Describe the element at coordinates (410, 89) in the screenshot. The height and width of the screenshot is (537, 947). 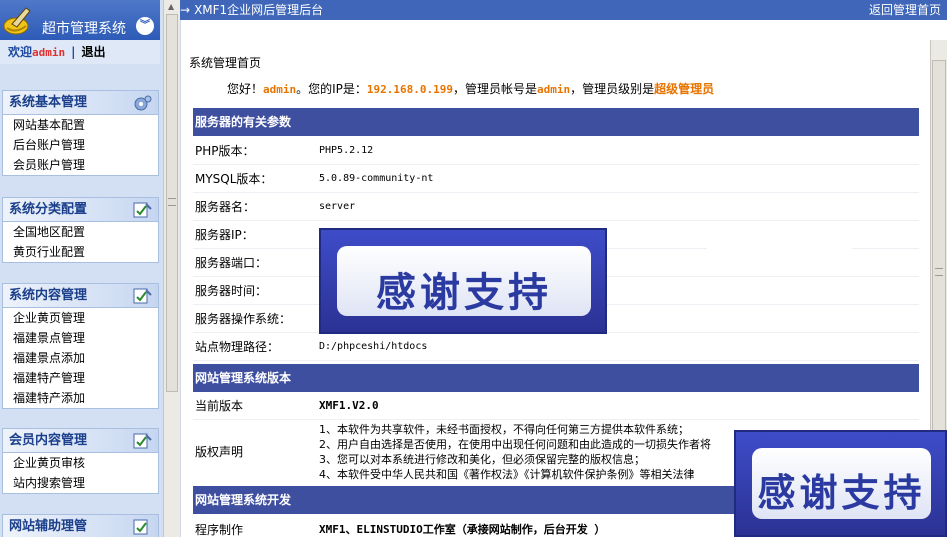
I see `greeting-ip: 192.168.0.199` at that location.